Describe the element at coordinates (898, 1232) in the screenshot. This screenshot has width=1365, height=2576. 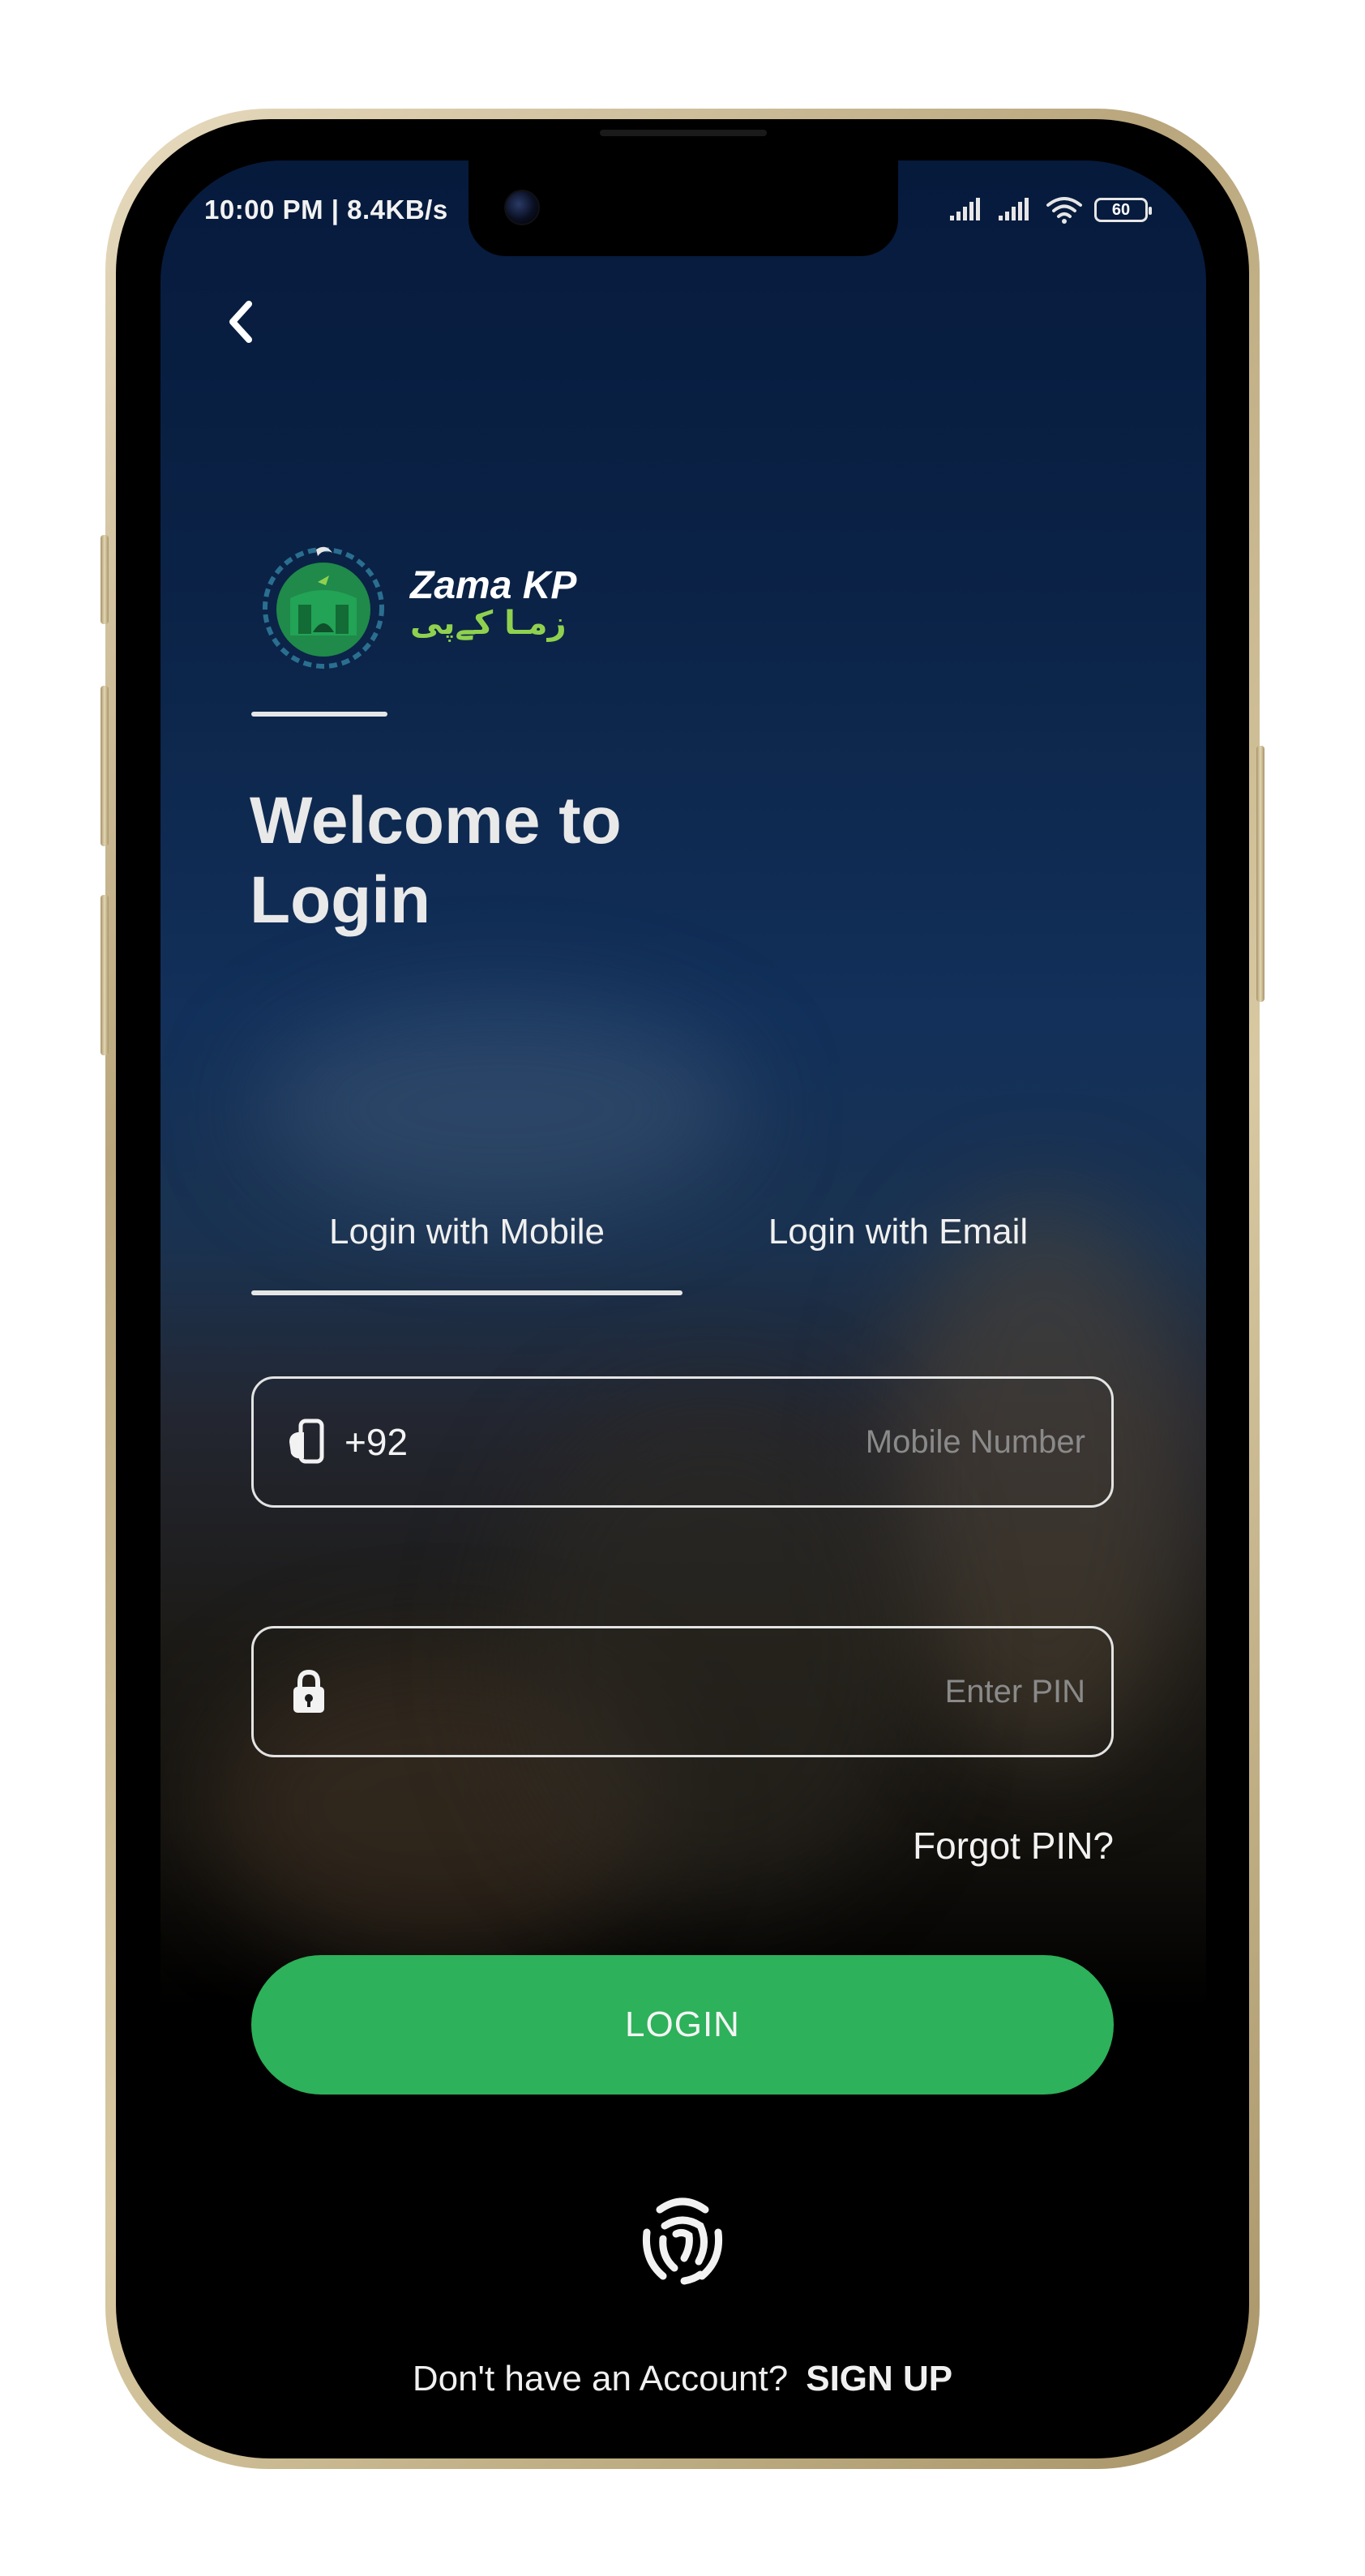
I see `tab-login-email: Login with Email` at that location.